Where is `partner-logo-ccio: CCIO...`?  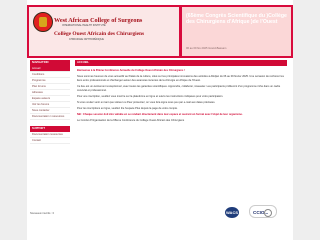
partner-logo-ccio: CCIO... is located at coordinates (263, 211).